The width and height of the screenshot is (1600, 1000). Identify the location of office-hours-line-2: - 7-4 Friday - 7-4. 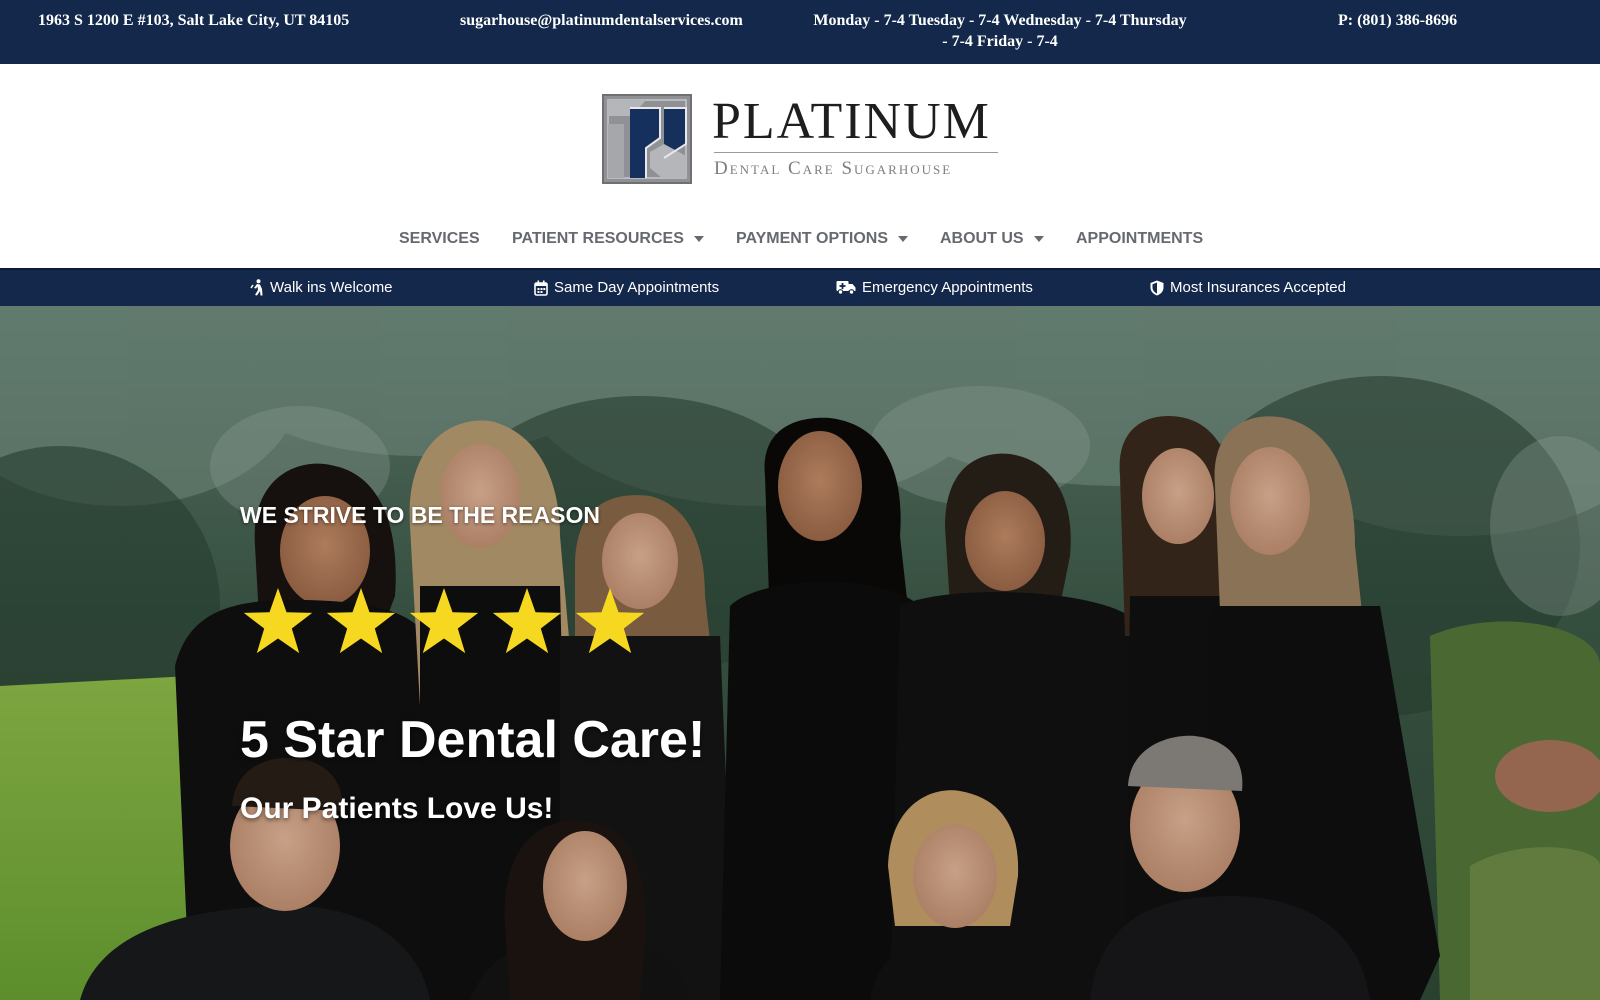
(1000, 41).